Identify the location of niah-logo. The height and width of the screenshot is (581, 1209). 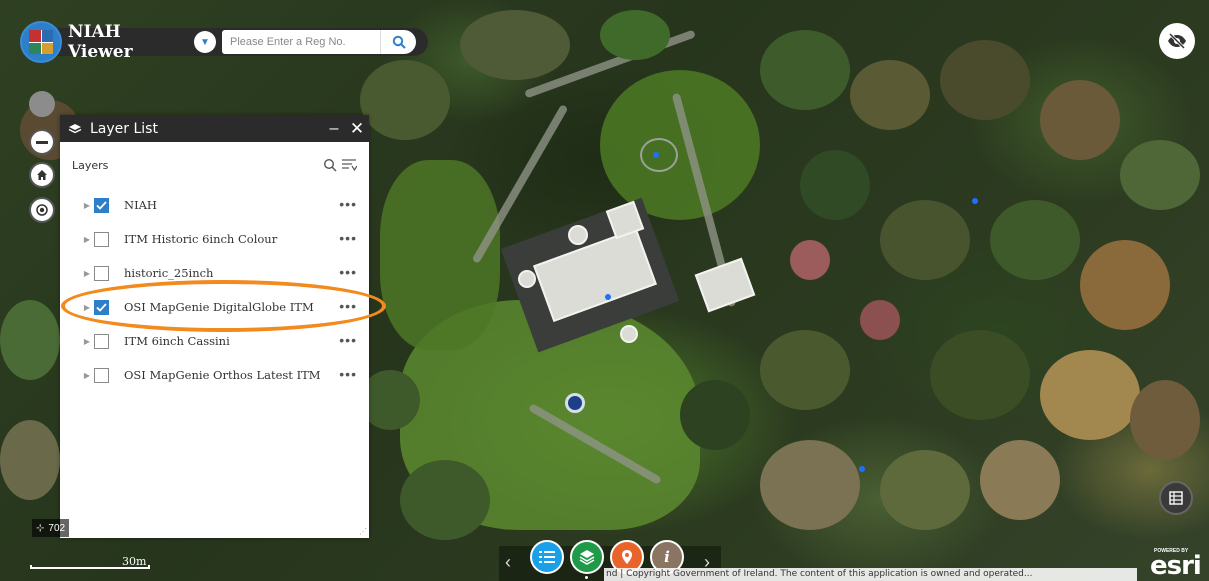
(41, 42).